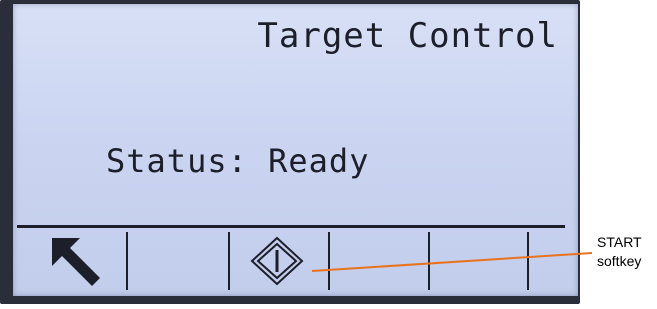 The width and height of the screenshot is (657, 309). I want to click on home-arrow-icon, so click(76, 262).